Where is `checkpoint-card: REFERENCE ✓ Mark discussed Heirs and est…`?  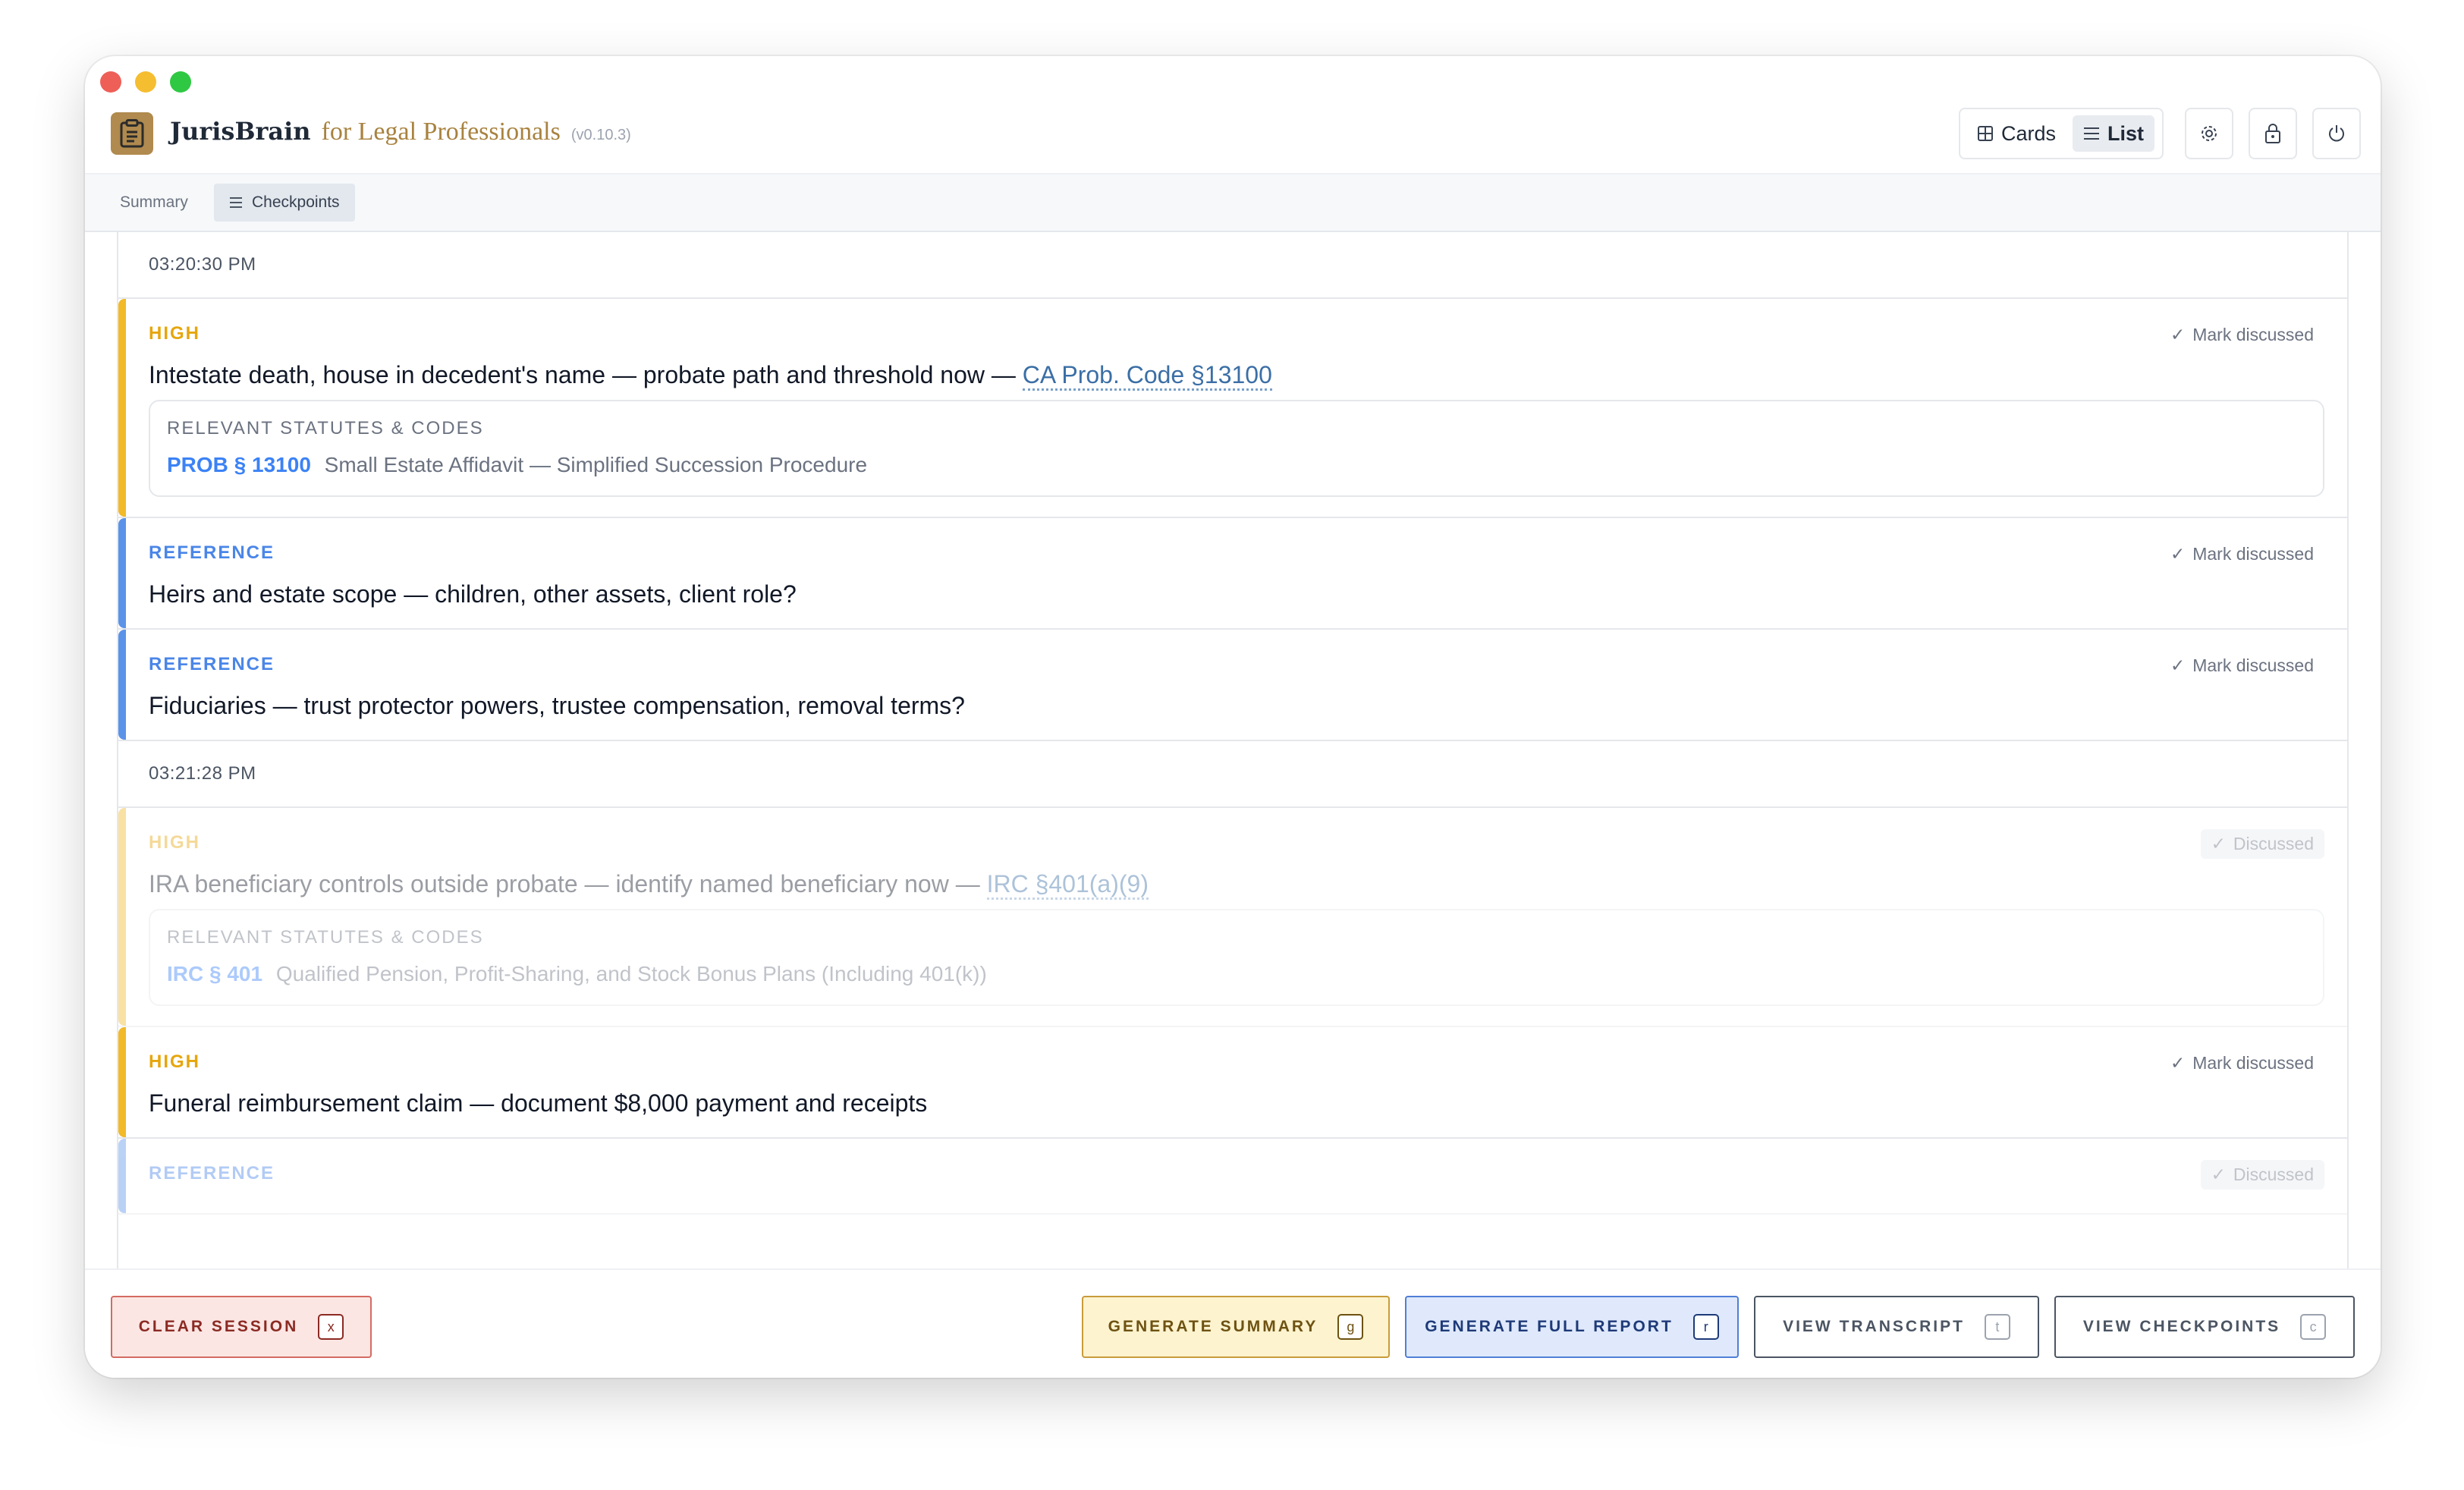
checkpoint-card: REFERENCE ✓ Mark discussed Heirs and est… is located at coordinates (1232, 574).